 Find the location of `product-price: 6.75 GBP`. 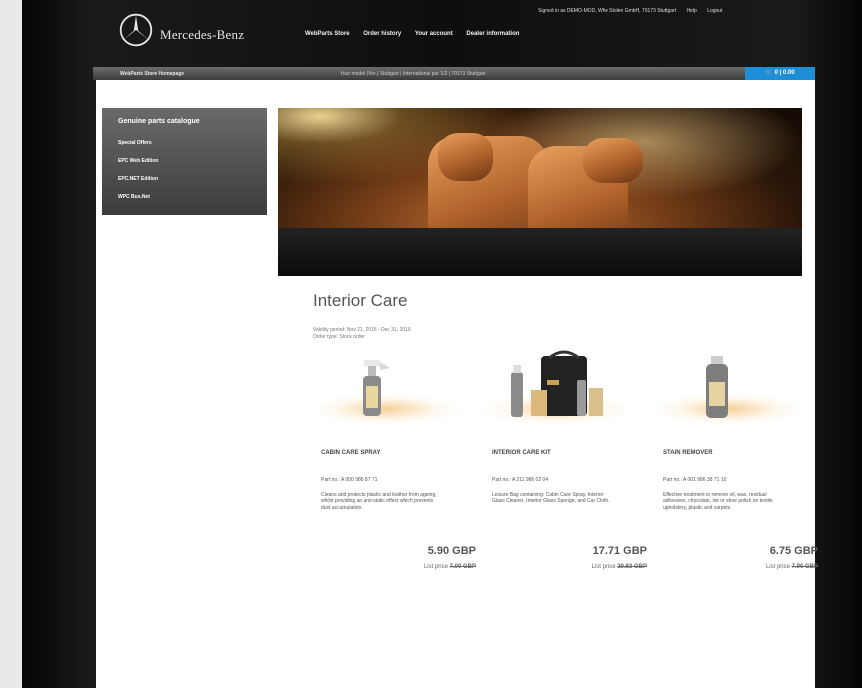

product-price: 6.75 GBP is located at coordinates (793, 551).